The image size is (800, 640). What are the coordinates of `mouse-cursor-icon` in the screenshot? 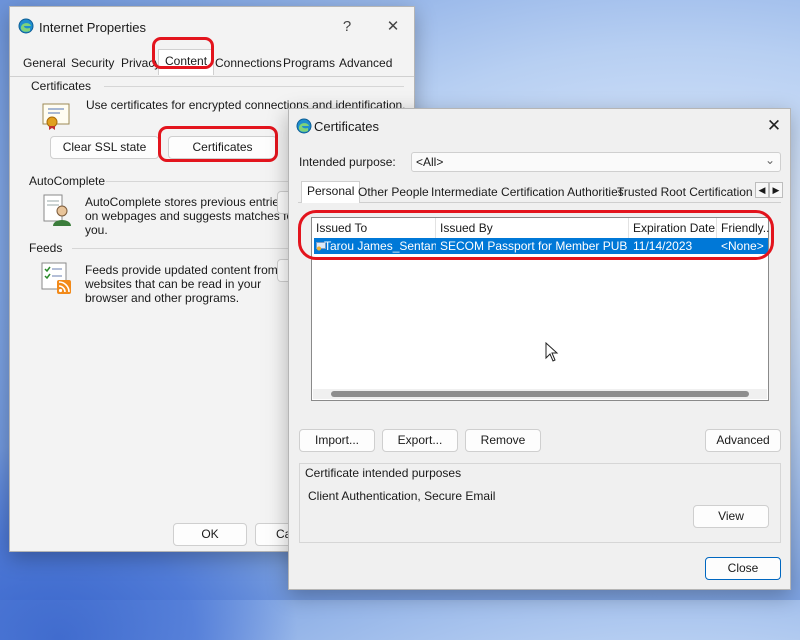 It's located at (552, 352).